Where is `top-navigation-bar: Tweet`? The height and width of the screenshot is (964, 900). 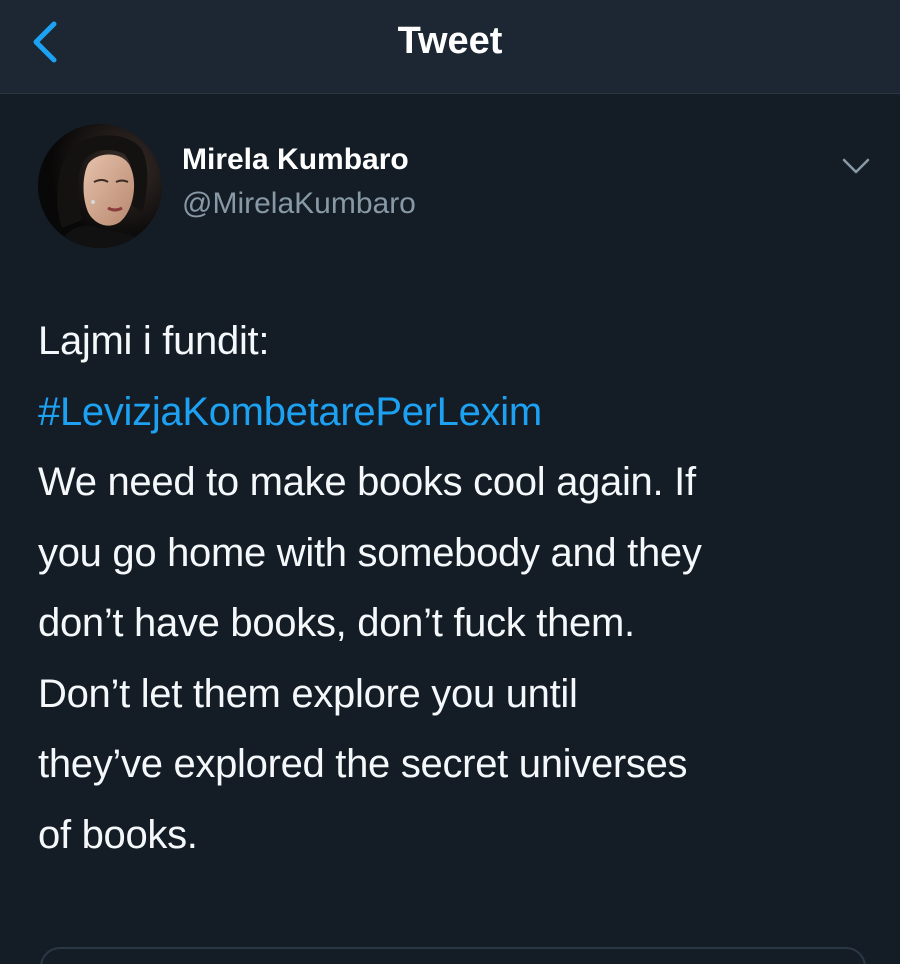
top-navigation-bar: Tweet is located at coordinates (450, 47).